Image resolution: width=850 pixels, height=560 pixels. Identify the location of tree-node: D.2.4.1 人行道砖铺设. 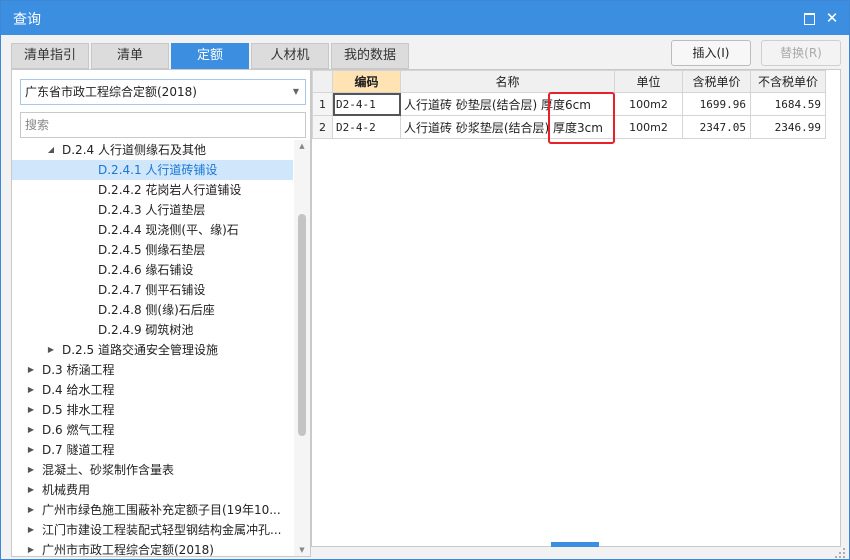
(152, 170).